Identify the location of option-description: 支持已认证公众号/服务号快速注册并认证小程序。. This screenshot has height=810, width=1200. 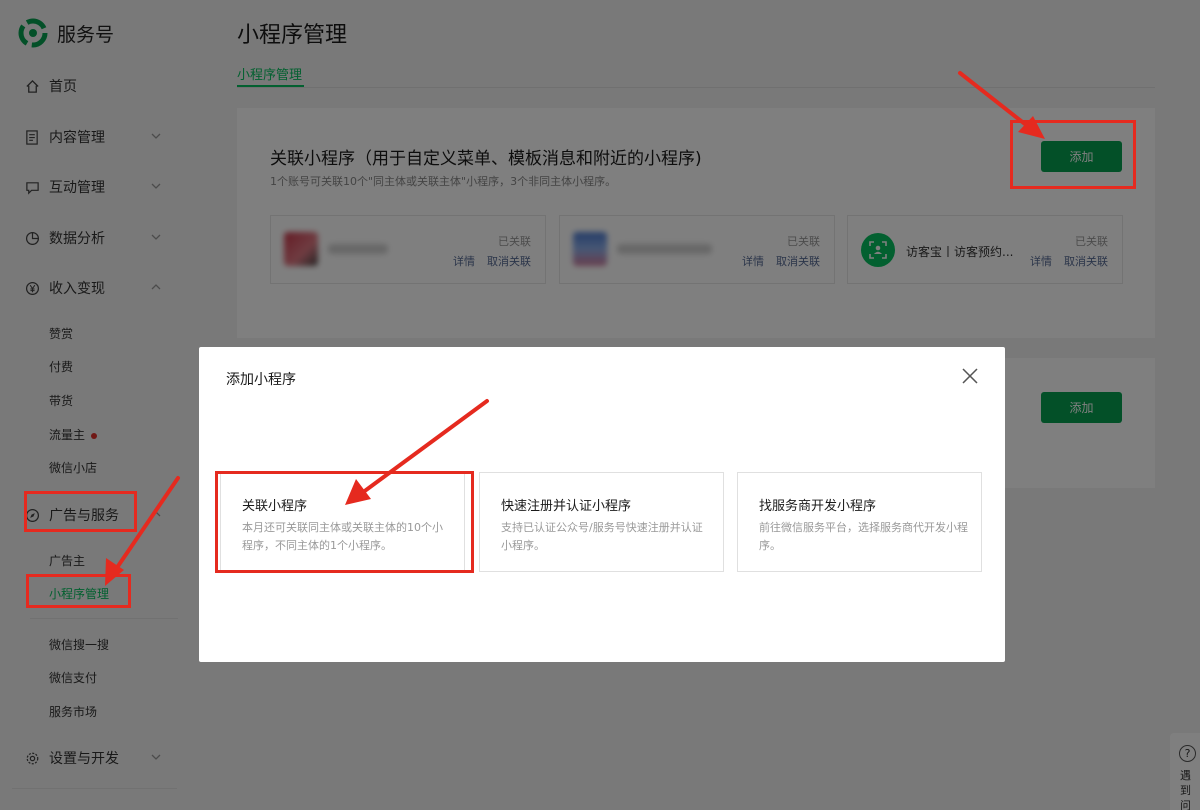
(602, 536).